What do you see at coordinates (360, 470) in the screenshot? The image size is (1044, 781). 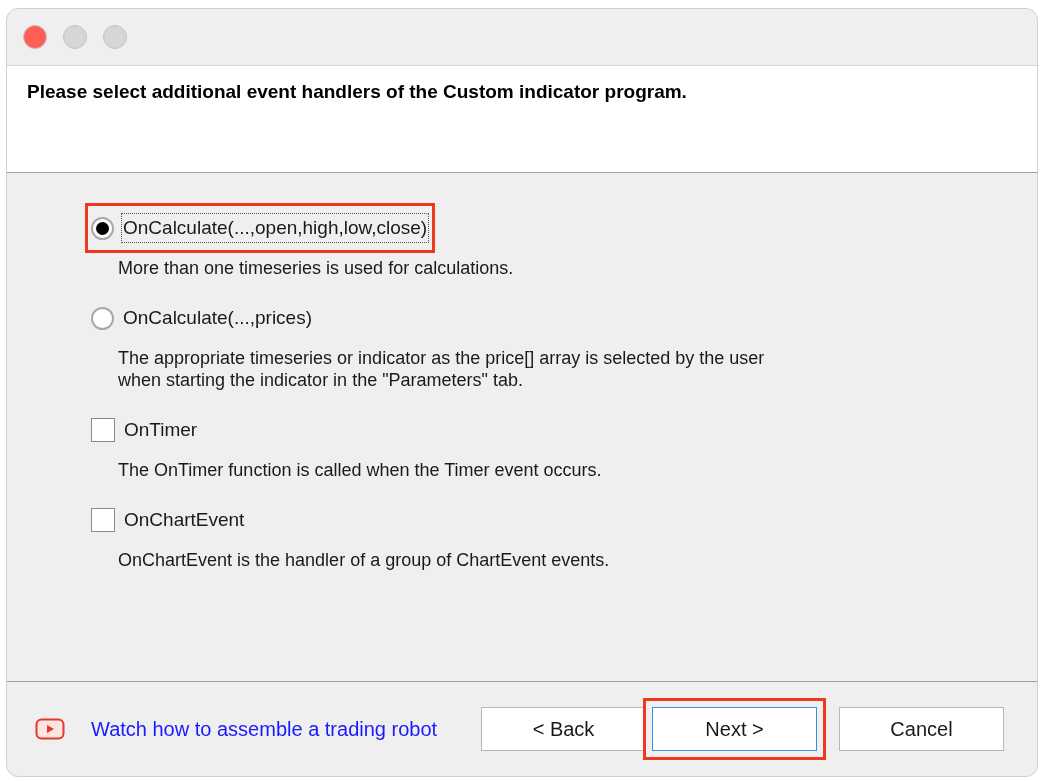 I see `option-description: The OnTimer function is called when the Timer event occurs.` at bounding box center [360, 470].